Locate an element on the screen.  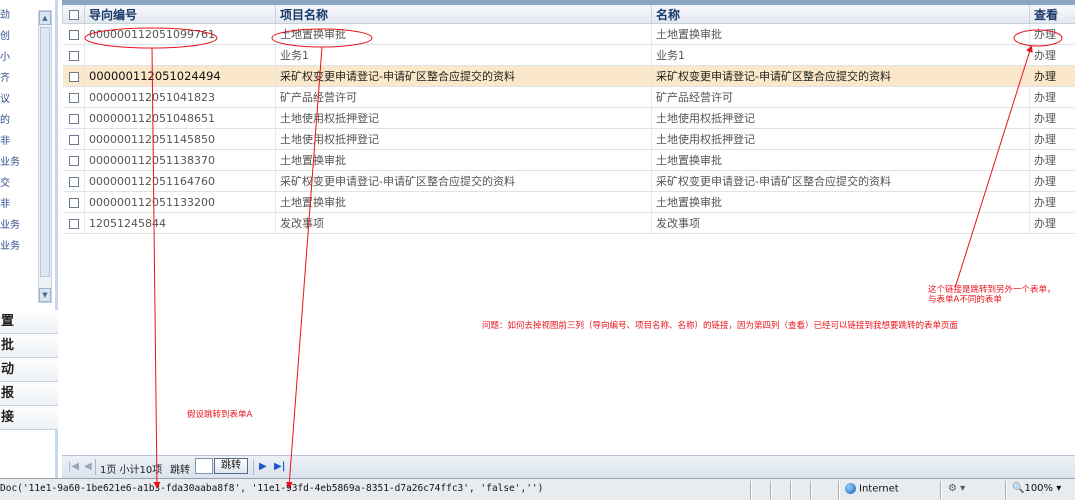
cell-code: 000000112051145850 is located at coordinates (180, 139).